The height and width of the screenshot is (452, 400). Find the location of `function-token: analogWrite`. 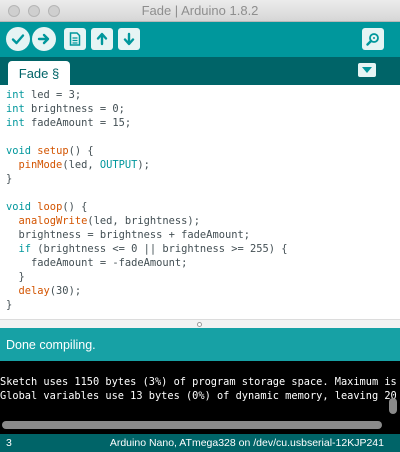

function-token: analogWrite is located at coordinates (53, 221).